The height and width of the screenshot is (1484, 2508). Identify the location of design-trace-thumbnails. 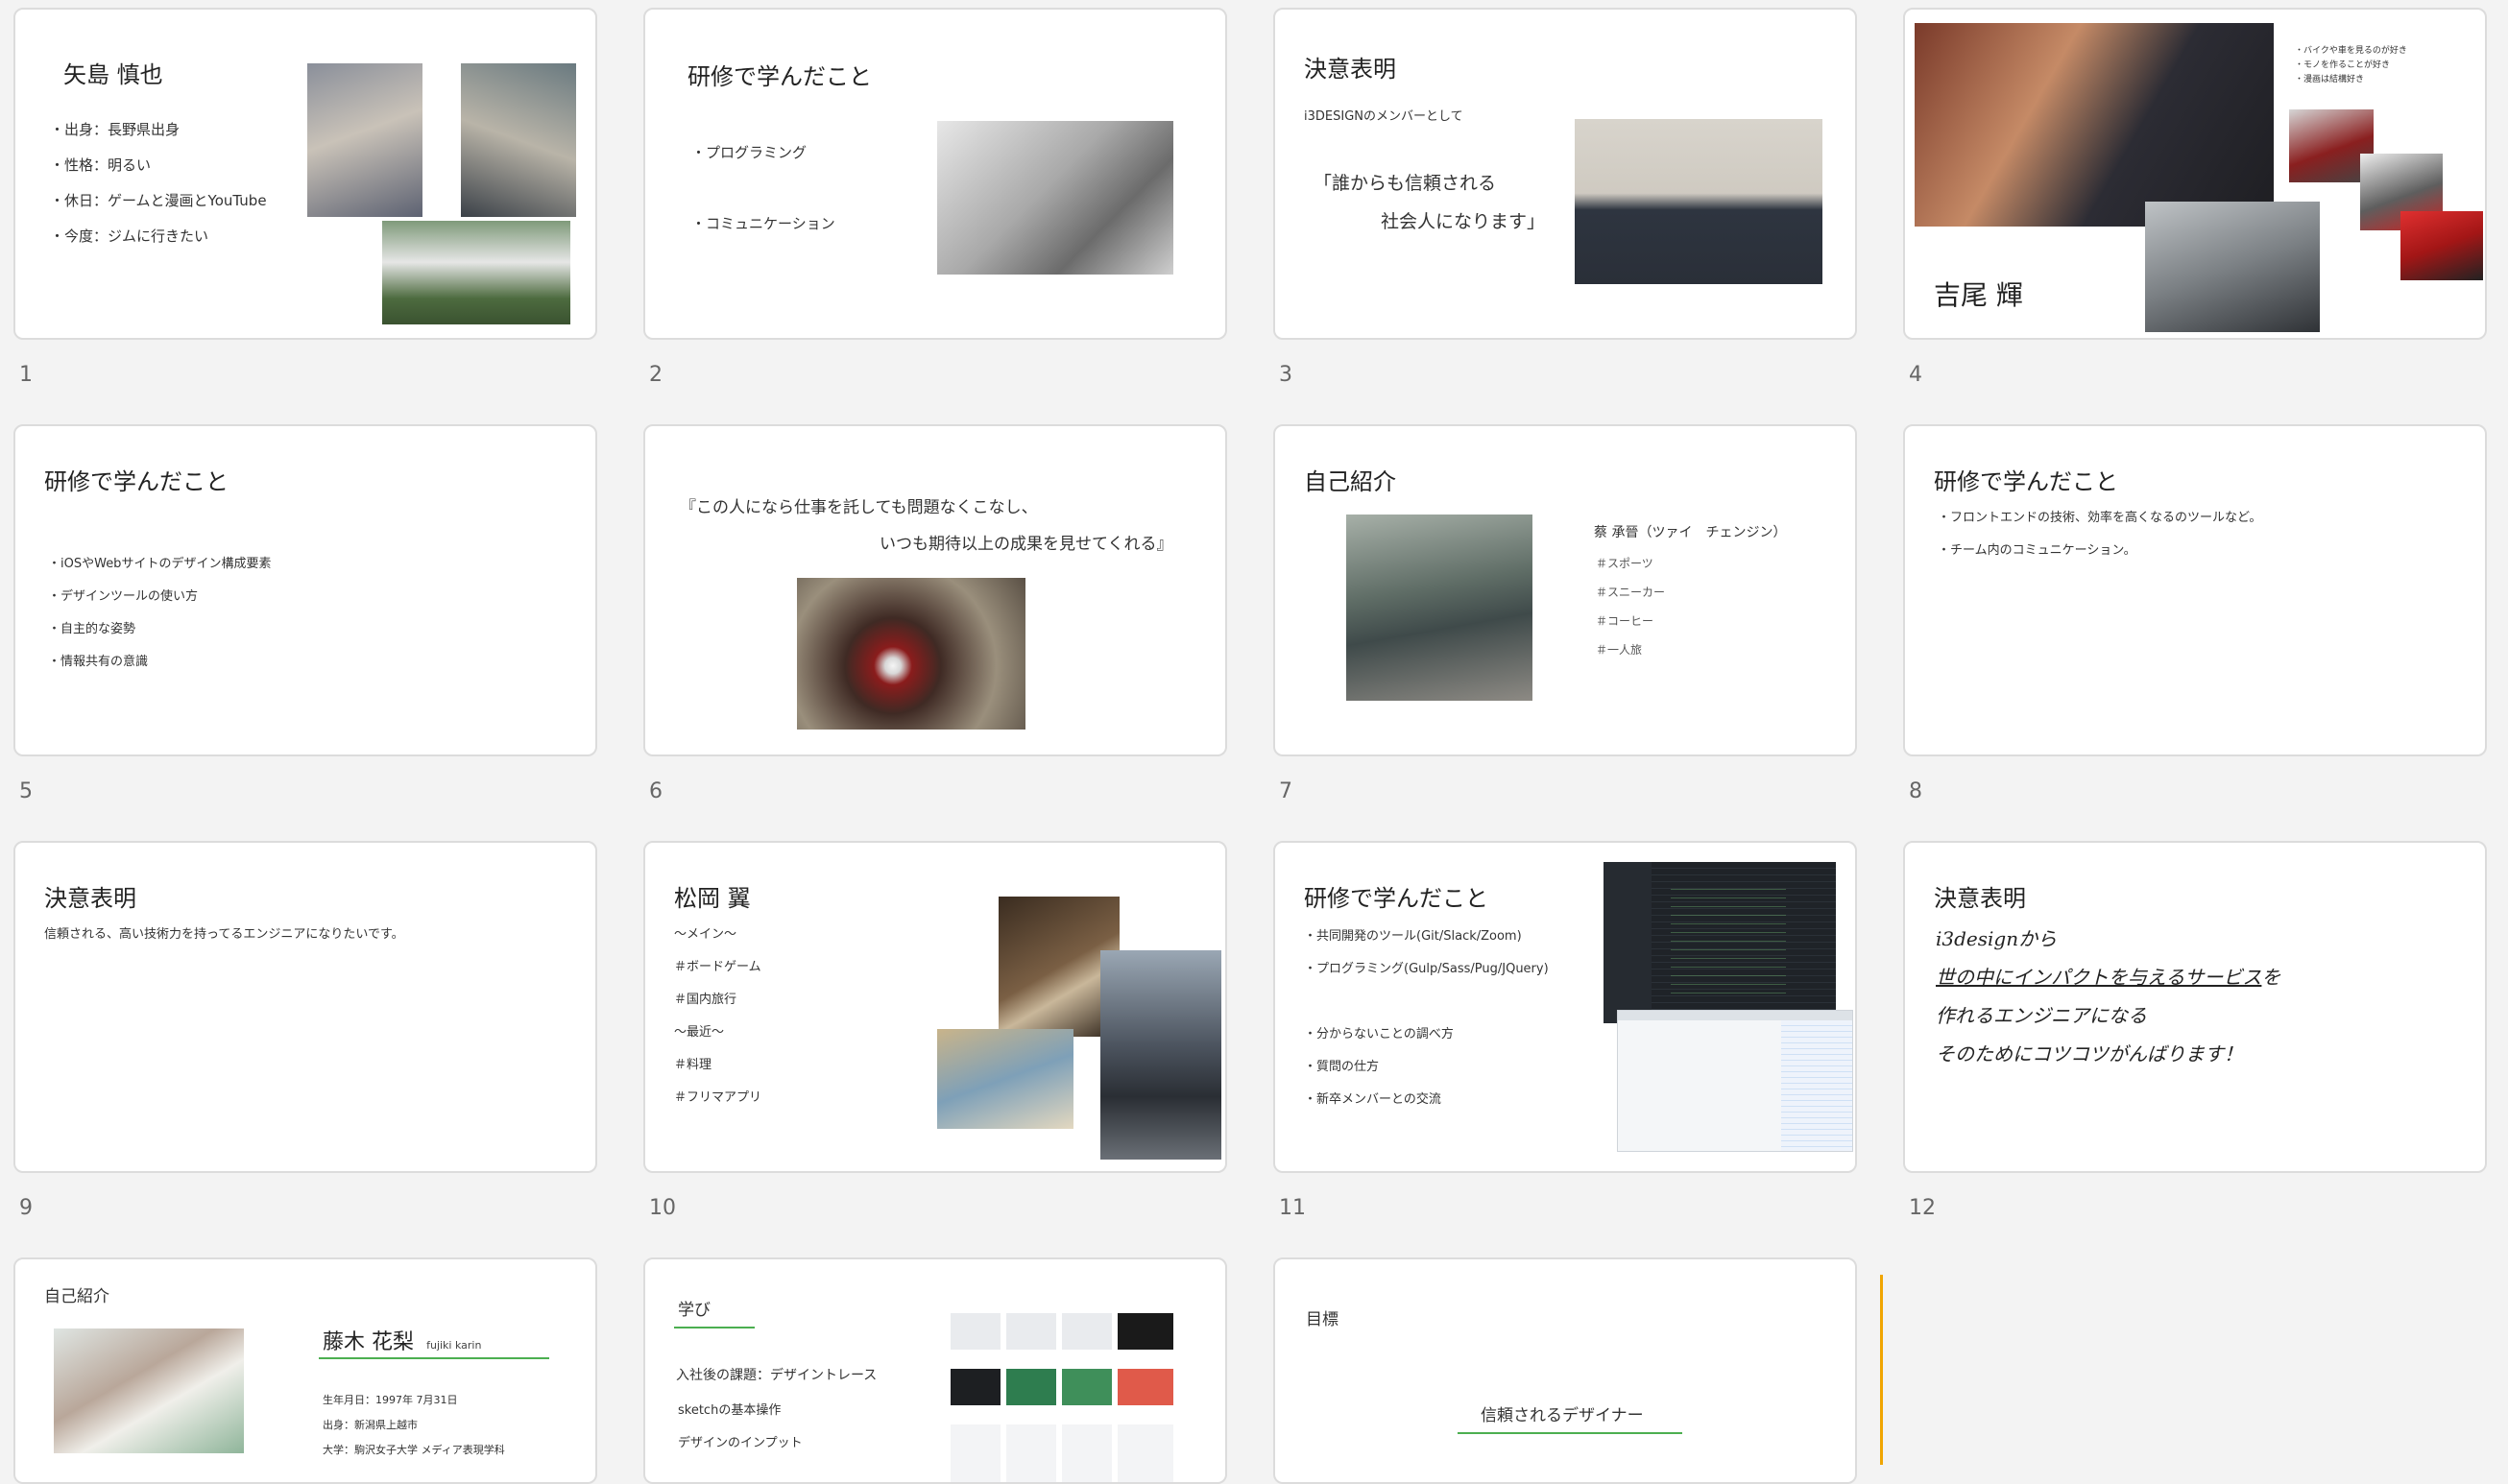
(1062, 1398).